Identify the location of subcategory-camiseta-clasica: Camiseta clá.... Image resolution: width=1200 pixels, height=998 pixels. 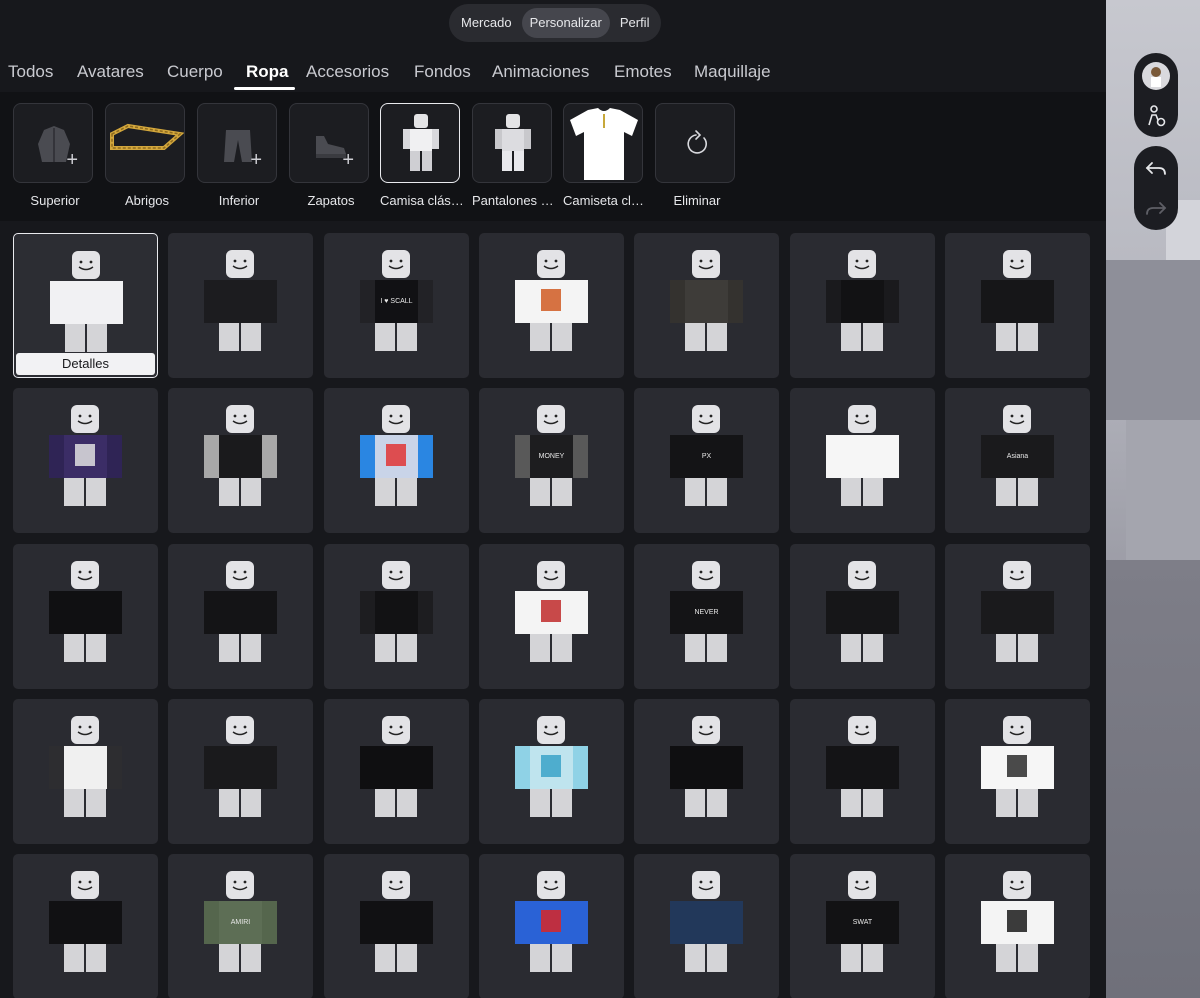
(605, 155).